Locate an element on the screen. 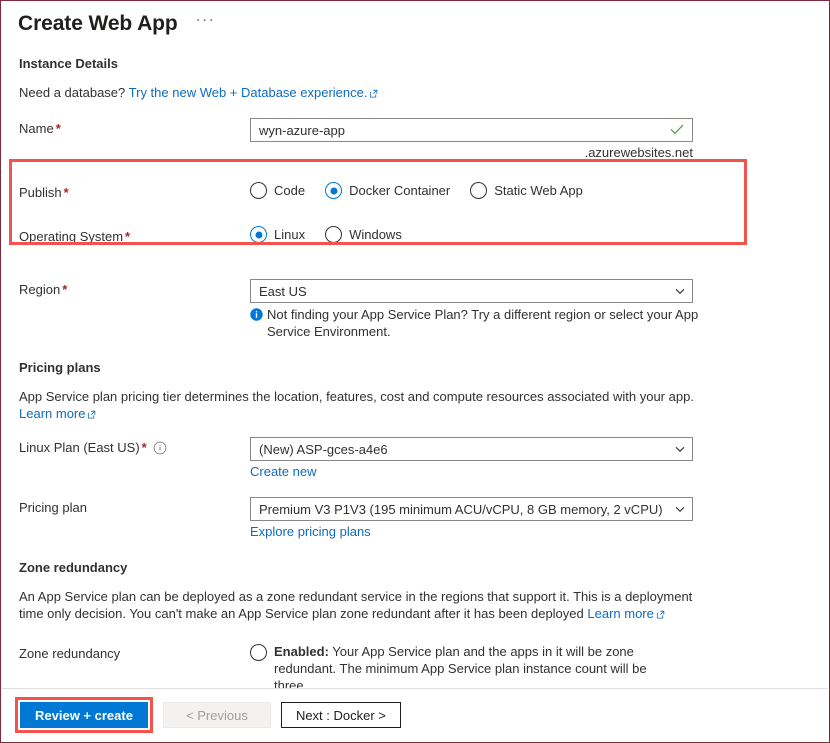  region-label: Region * is located at coordinates (43, 289).